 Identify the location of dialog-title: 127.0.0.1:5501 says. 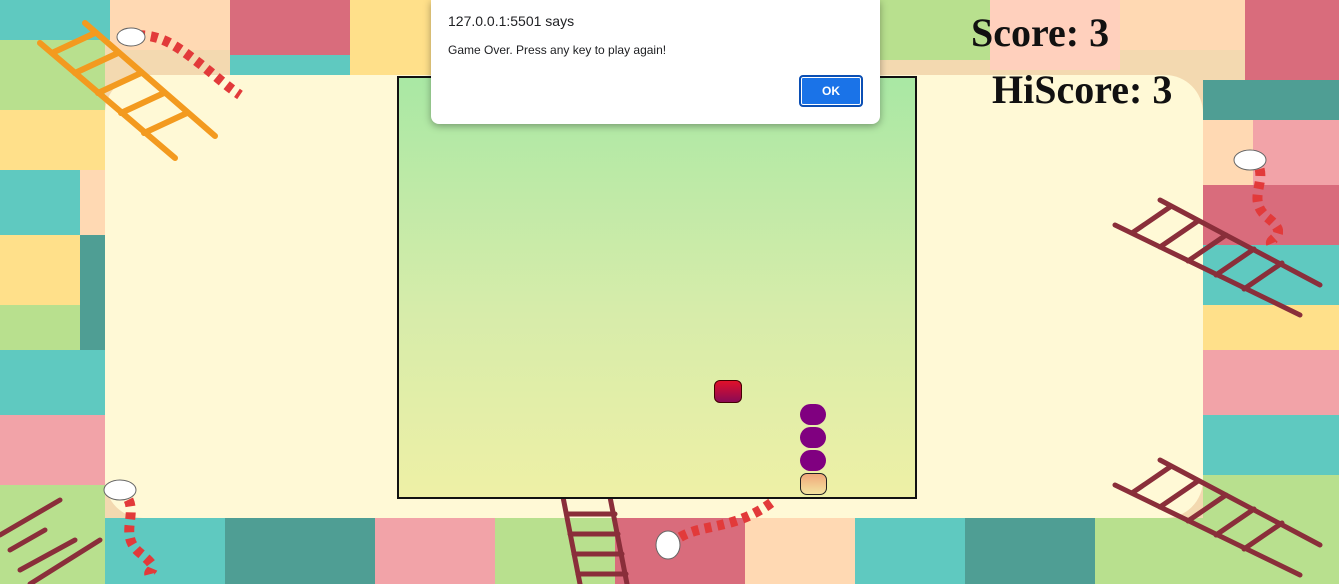
(511, 21).